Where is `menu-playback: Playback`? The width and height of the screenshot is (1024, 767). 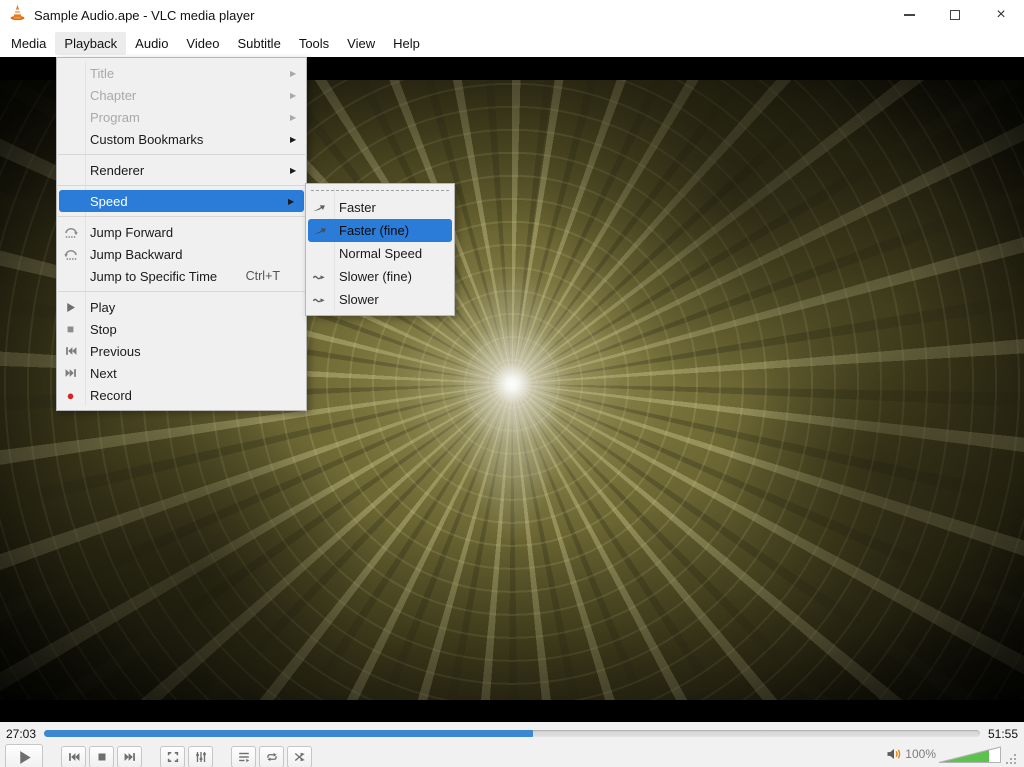 menu-playback: Playback is located at coordinates (91, 43).